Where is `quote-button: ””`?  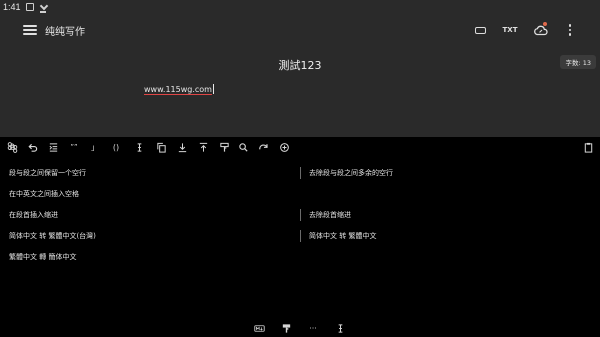 quote-button: ”” is located at coordinates (74, 147).